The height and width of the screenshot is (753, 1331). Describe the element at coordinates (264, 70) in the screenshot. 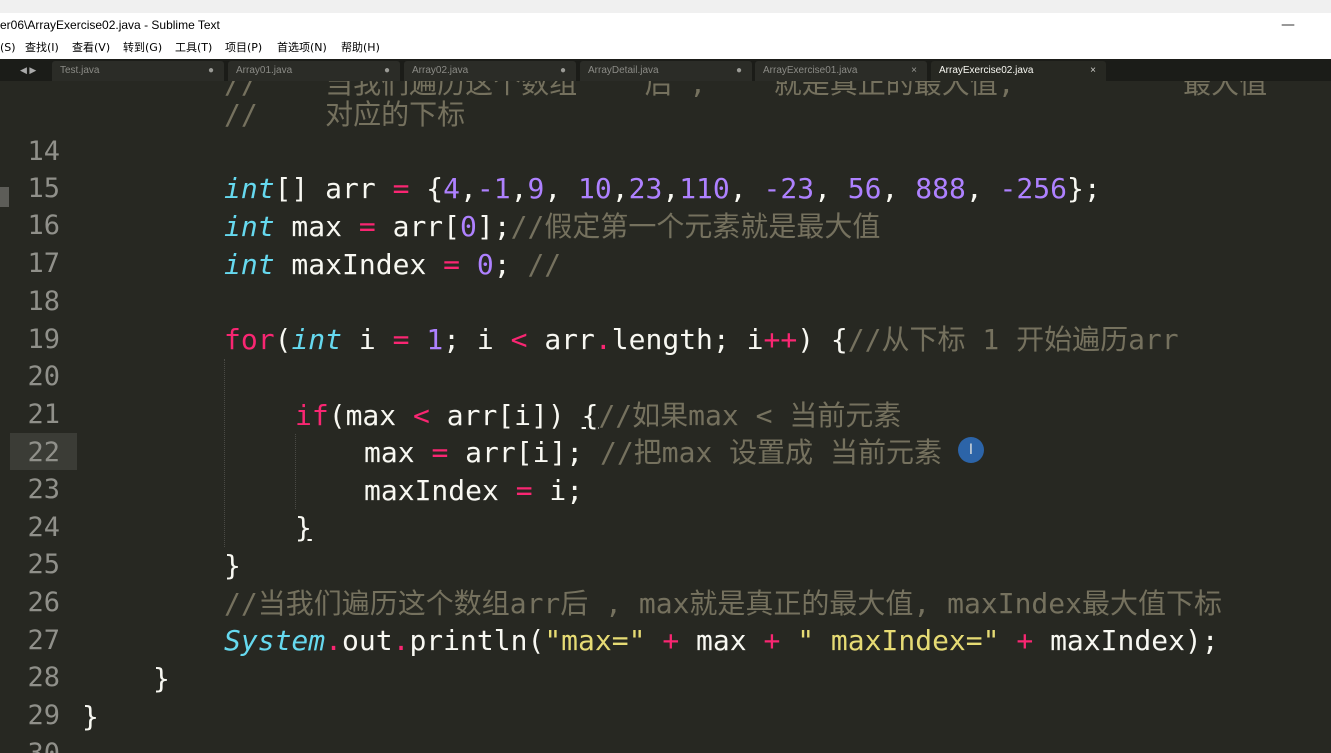

I see `tab-label: Array01.java` at that location.